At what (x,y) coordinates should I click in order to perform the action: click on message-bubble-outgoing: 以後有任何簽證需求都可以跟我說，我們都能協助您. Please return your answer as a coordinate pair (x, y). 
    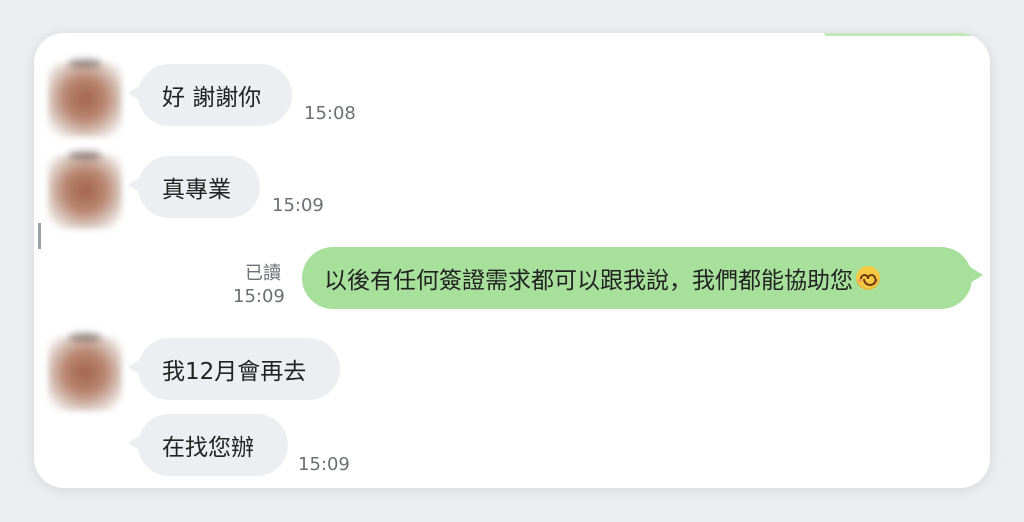
    Looking at the image, I should click on (637, 278).